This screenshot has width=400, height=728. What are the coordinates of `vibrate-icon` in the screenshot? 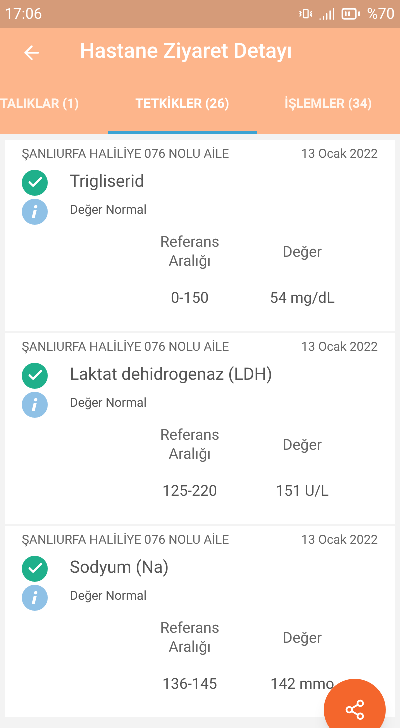 It's located at (306, 14).